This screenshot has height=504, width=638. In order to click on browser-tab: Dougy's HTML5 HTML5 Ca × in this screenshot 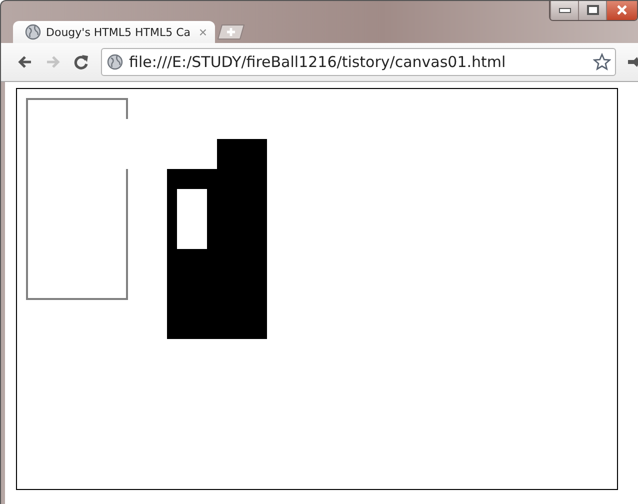, I will do `click(114, 32)`.